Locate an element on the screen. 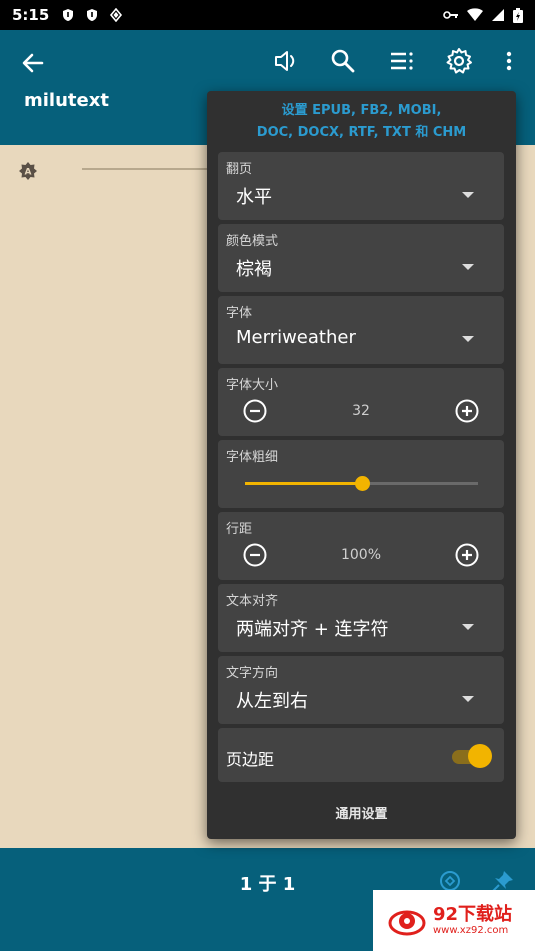 The height and width of the screenshot is (951, 535). page-turn-value: 水平 is located at coordinates (254, 197).